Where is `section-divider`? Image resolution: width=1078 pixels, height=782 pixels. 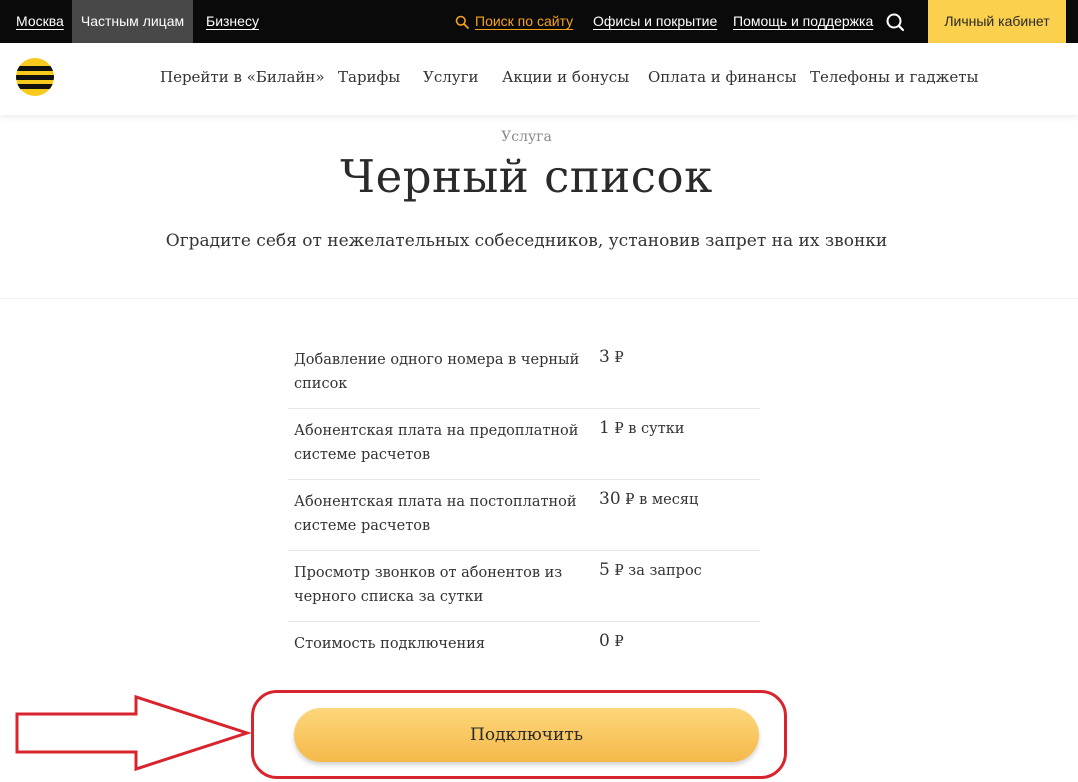 section-divider is located at coordinates (539, 298).